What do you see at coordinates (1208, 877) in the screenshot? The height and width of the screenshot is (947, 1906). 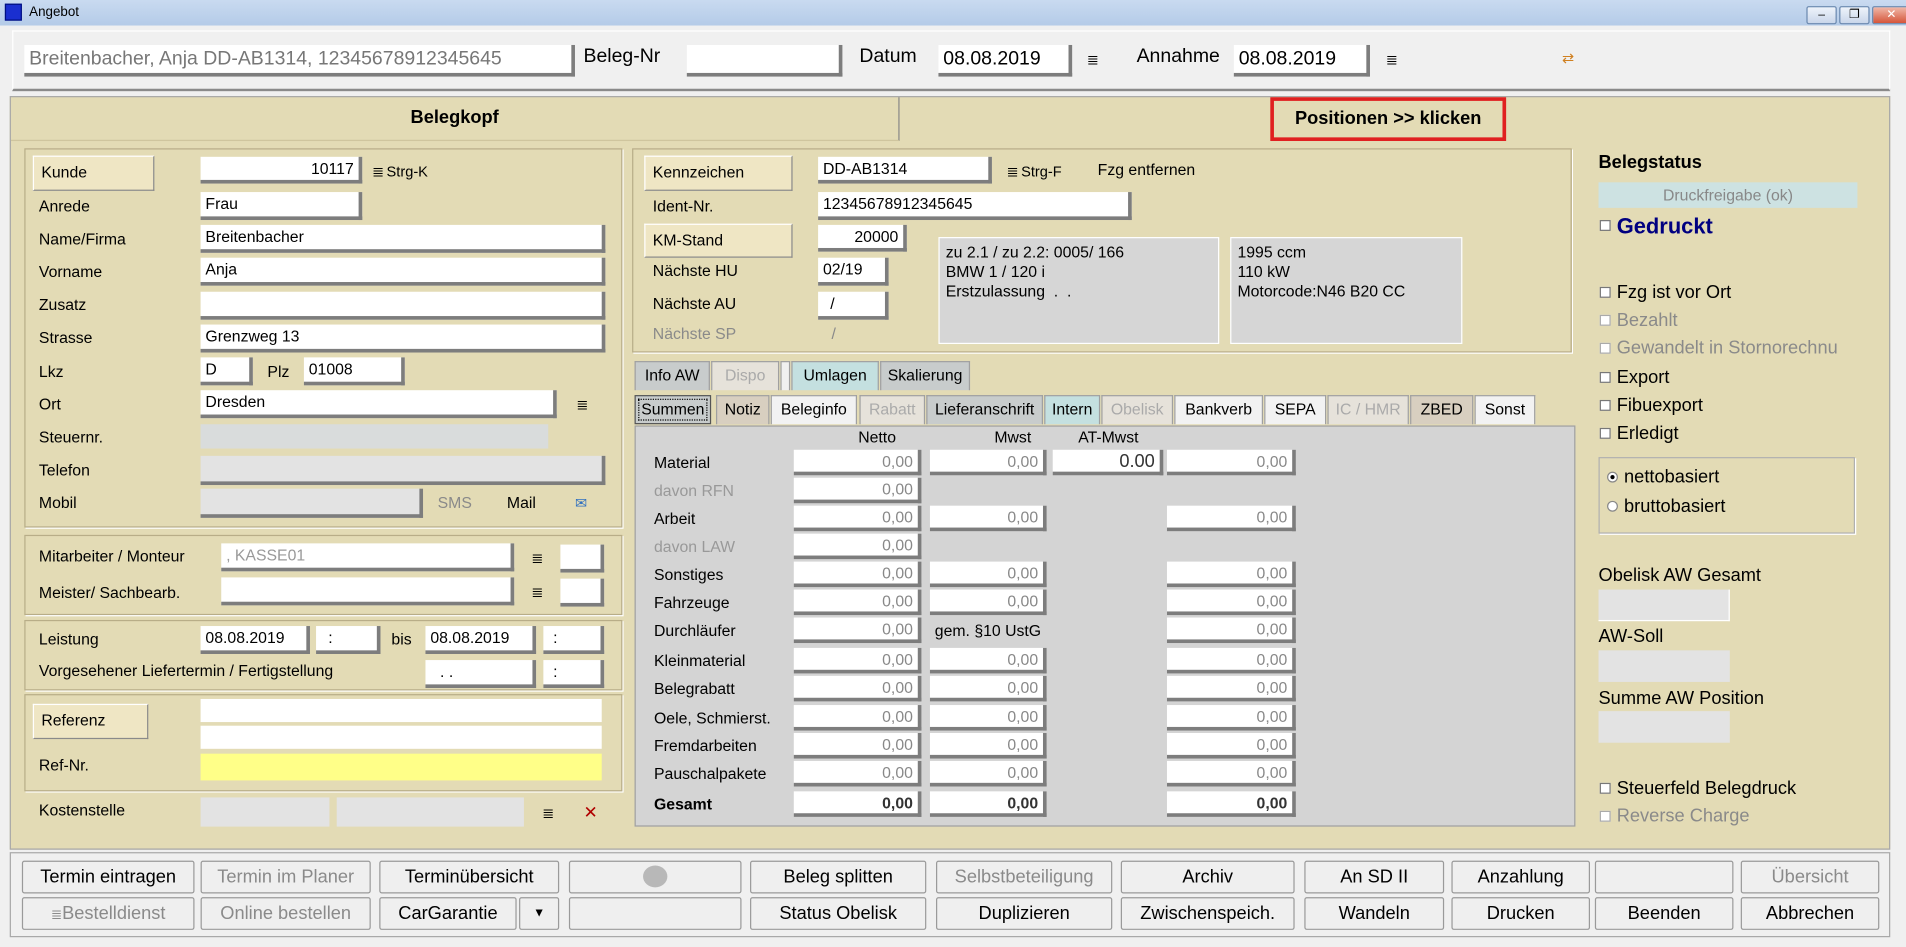 I see `archiv-button: Archiv` at bounding box center [1208, 877].